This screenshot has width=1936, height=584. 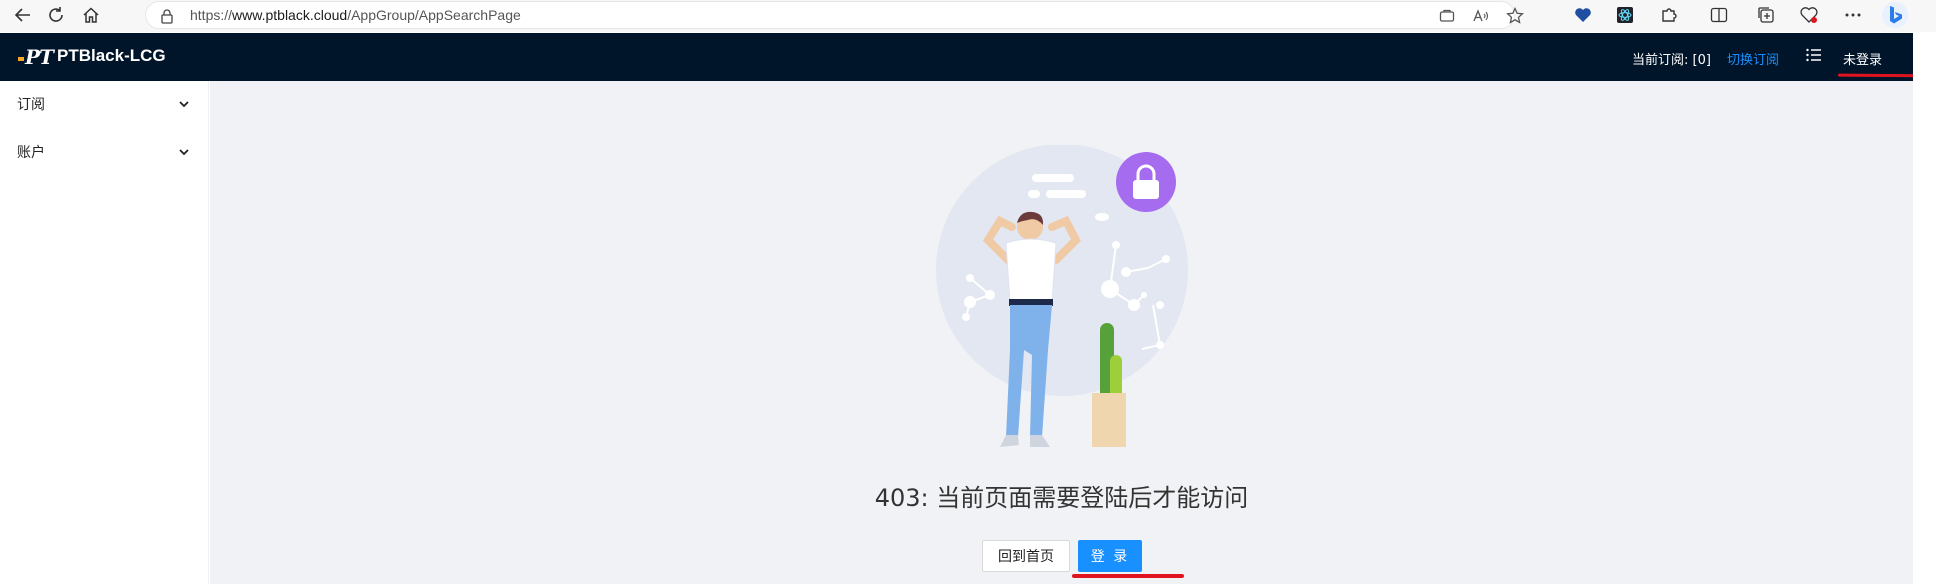 I want to click on annotation-underline, so click(x=1128, y=576).